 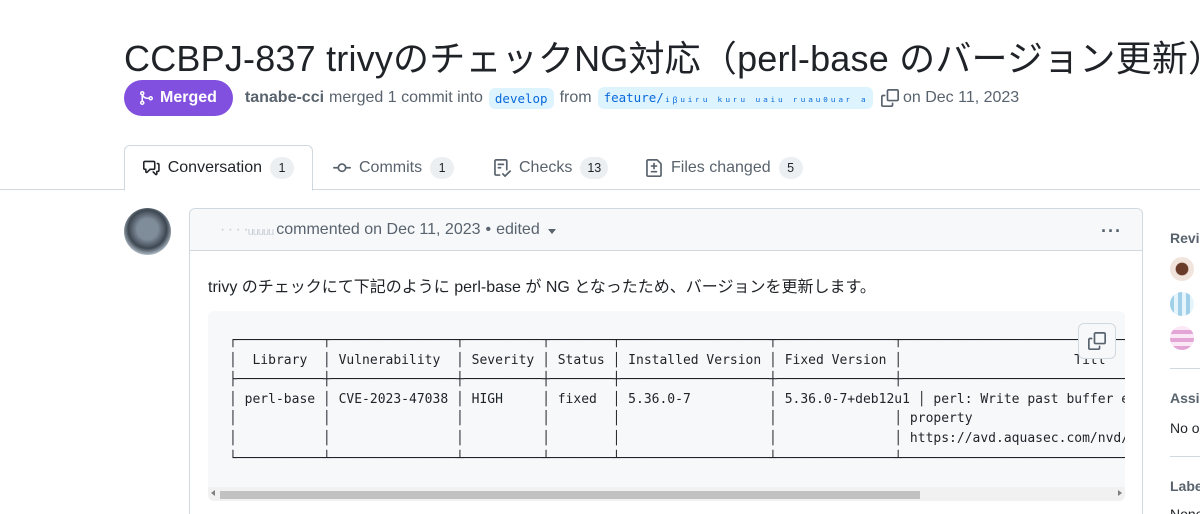 I want to click on code-horizontal-scrollbar, so click(x=666, y=494).